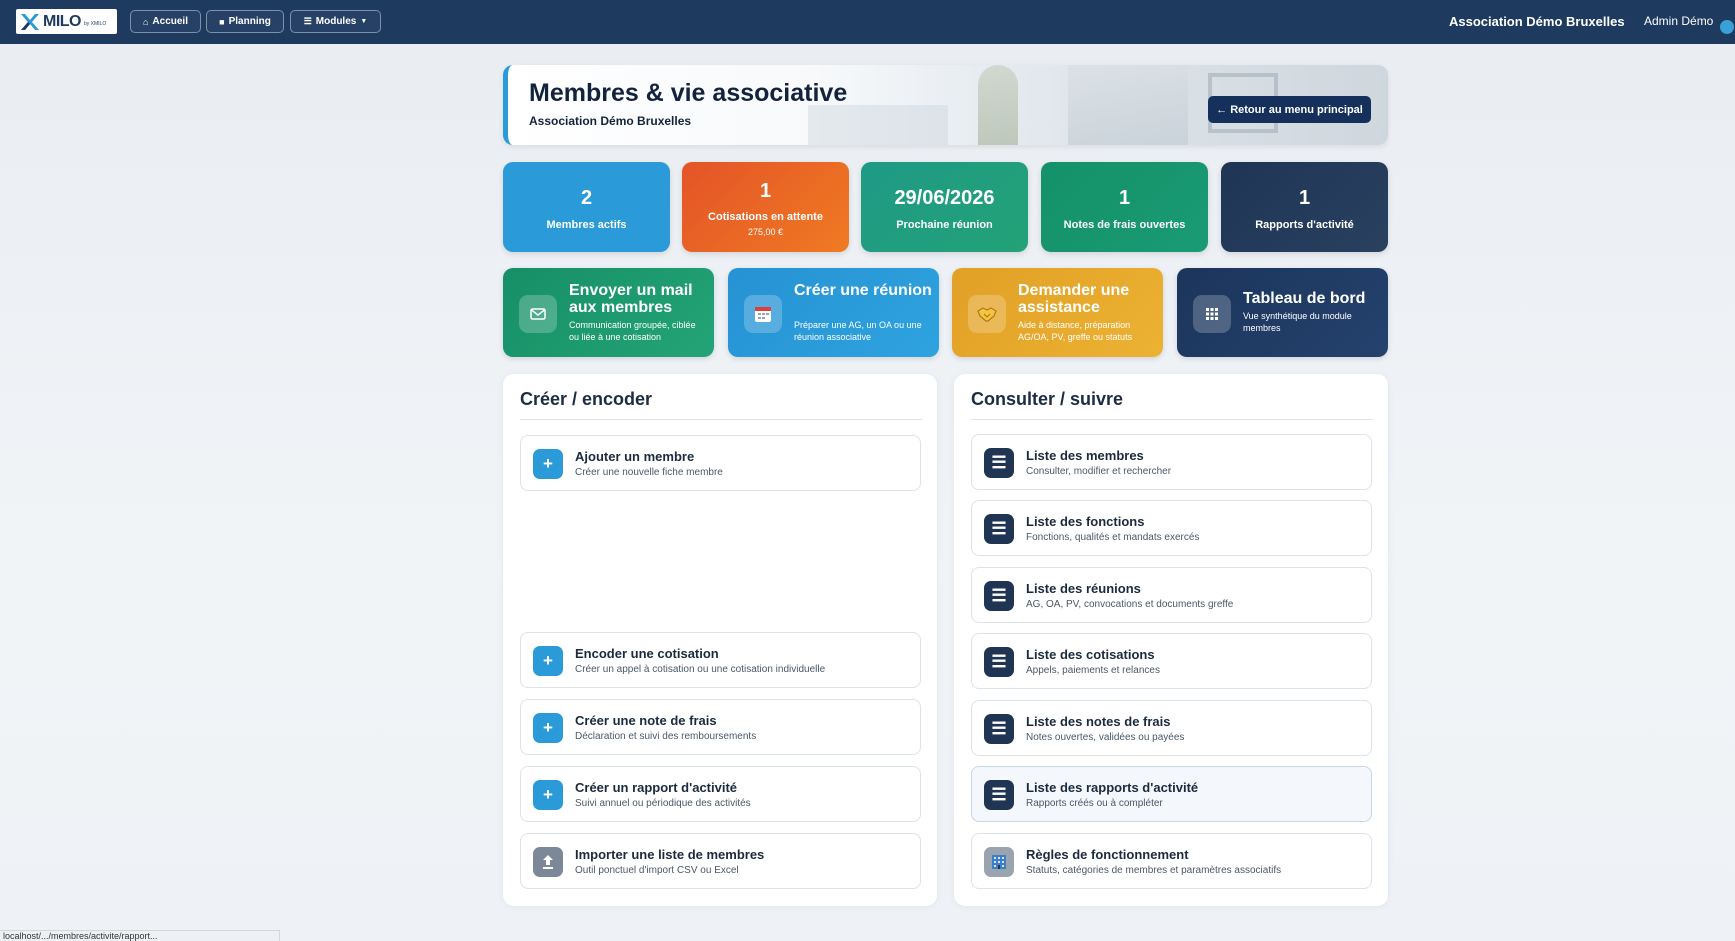  Describe the element at coordinates (1098, 721) in the screenshot. I see `item-title: Liste des notes de frais` at that location.